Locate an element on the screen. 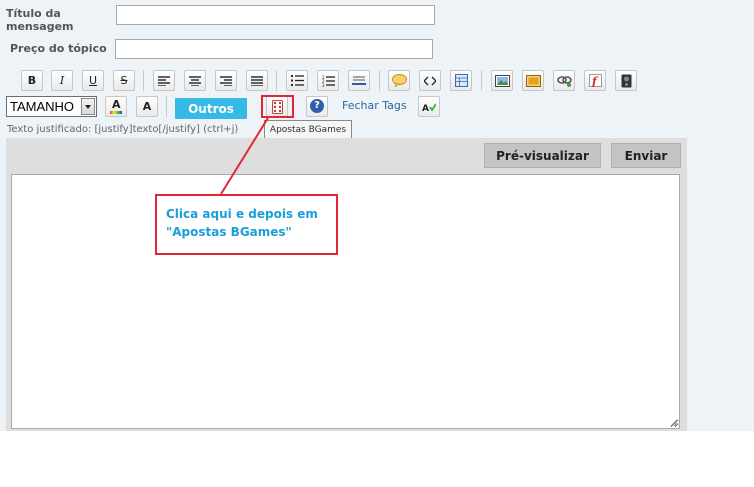  annotation-text: Clica aqui e depois em "Apostas BGames" is located at coordinates (242, 223).